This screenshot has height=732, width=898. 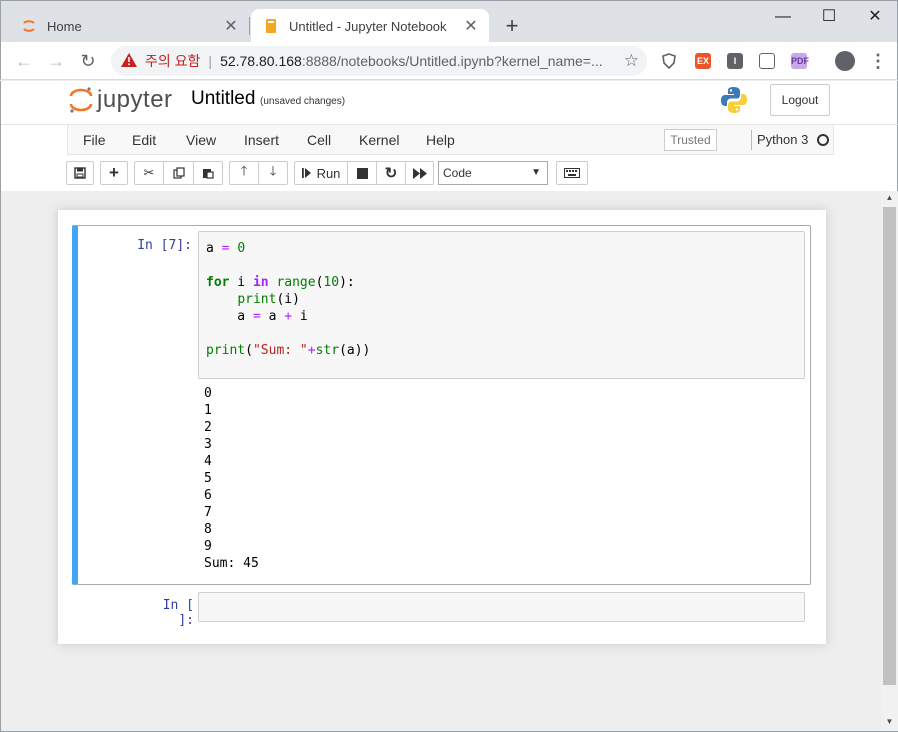 What do you see at coordinates (210, 248) in the screenshot?
I see `code-var-a: a` at bounding box center [210, 248].